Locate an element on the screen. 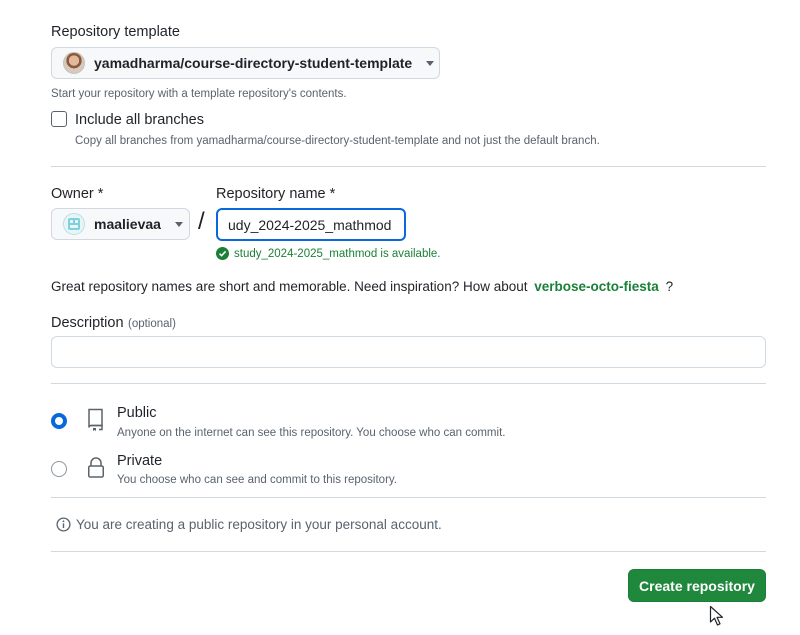 The height and width of the screenshot is (635, 800). owner-avatar is located at coordinates (74, 224).